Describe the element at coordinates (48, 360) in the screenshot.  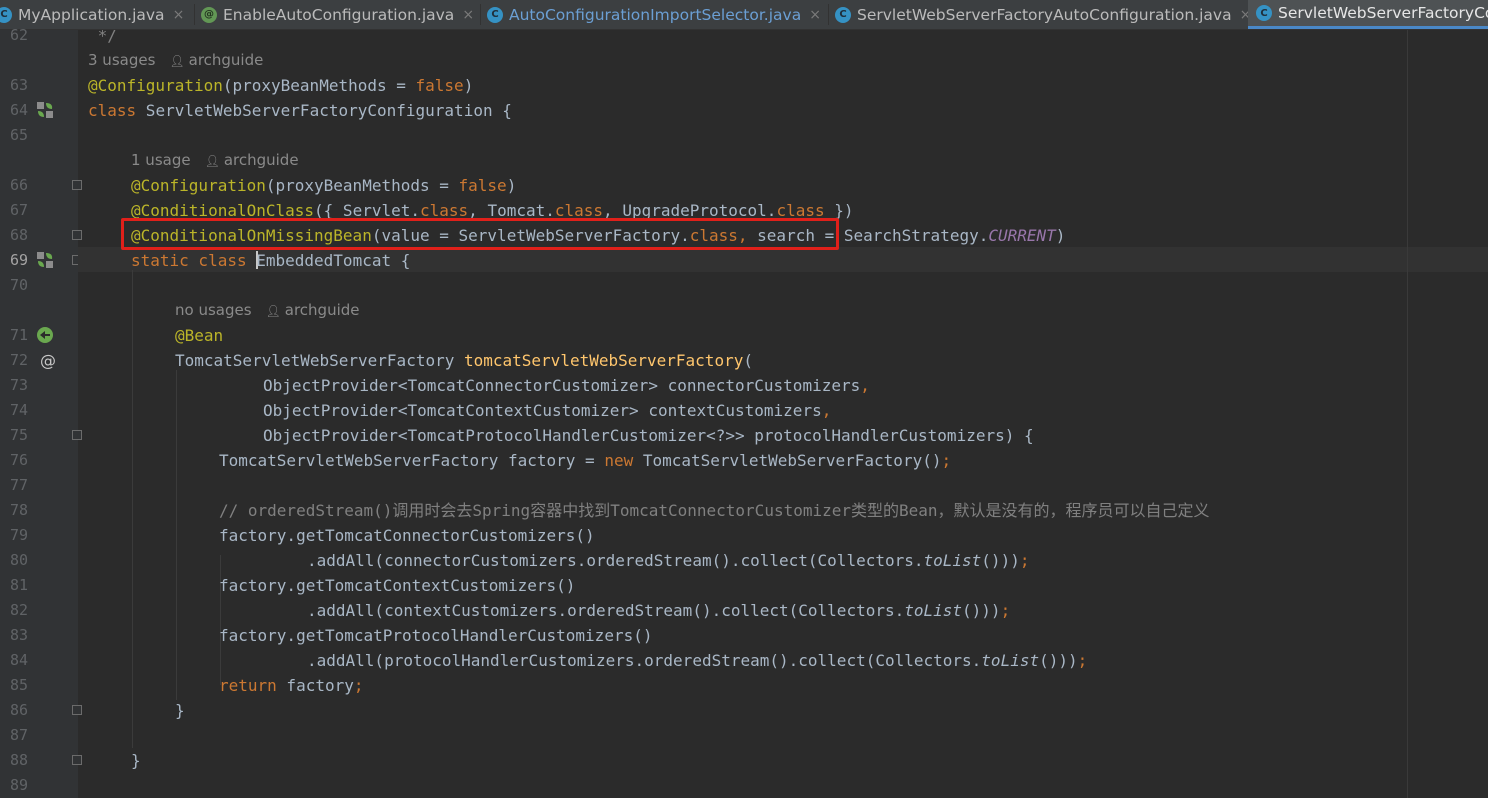
I see `autowired-icon: @` at that location.